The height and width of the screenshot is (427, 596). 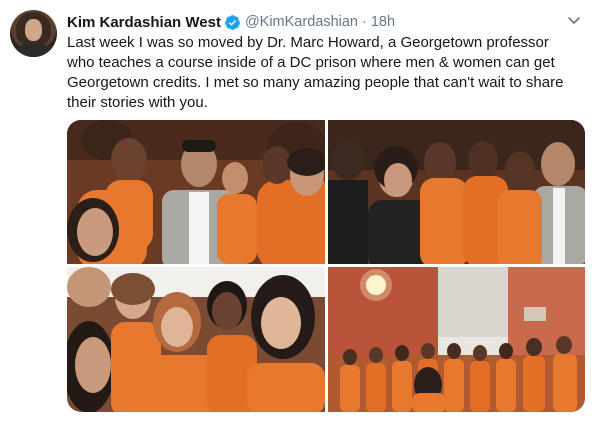 What do you see at coordinates (33, 30) in the screenshot?
I see `avatar-face` at bounding box center [33, 30].